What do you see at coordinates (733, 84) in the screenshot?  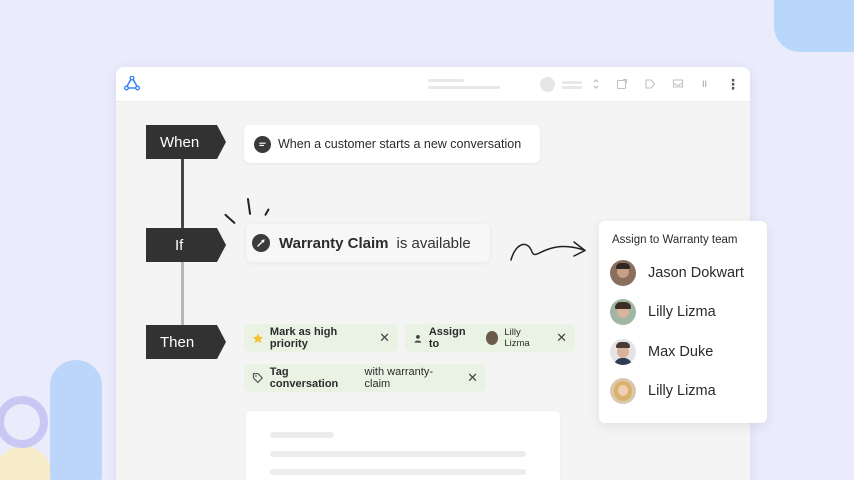 I see `more-options-icon: ⋮` at bounding box center [733, 84].